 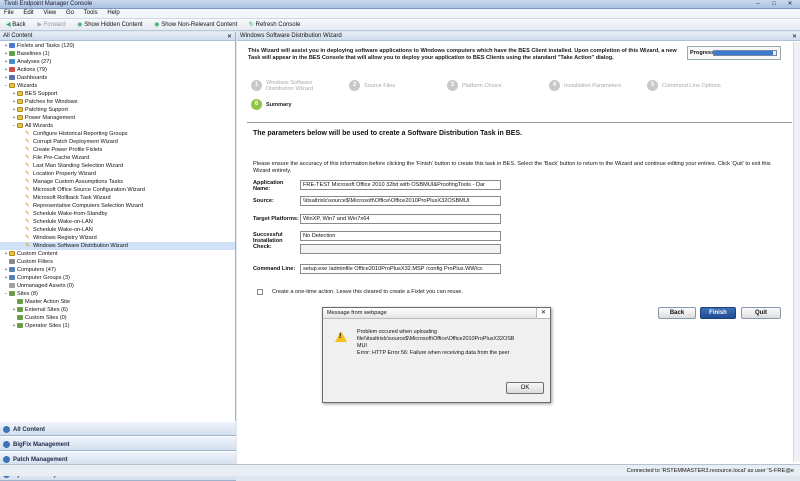 I want to click on tree-item: − Wizards, so click(x=117, y=86).